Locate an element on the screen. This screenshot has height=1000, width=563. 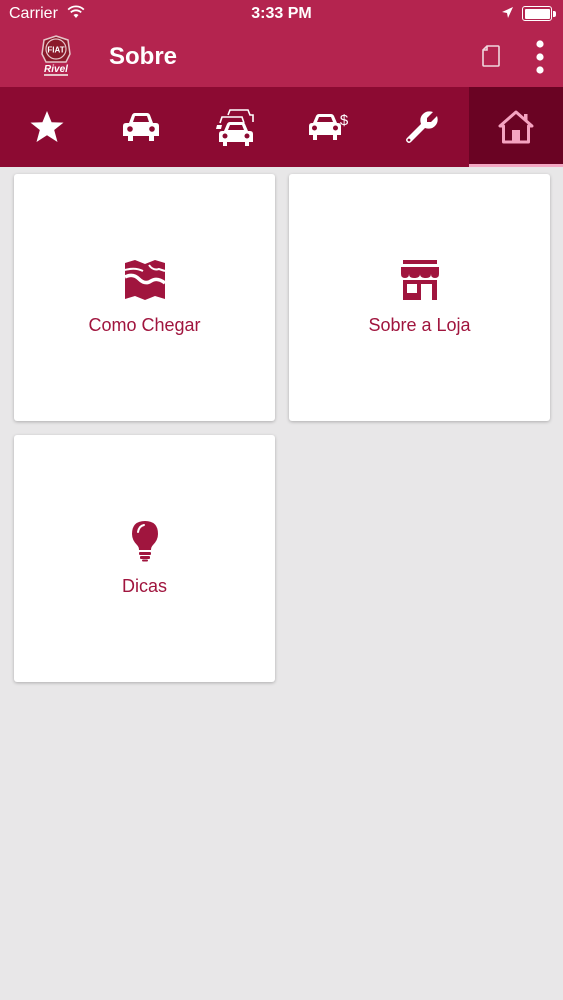
card-dicas: Dicas is located at coordinates (144, 558).